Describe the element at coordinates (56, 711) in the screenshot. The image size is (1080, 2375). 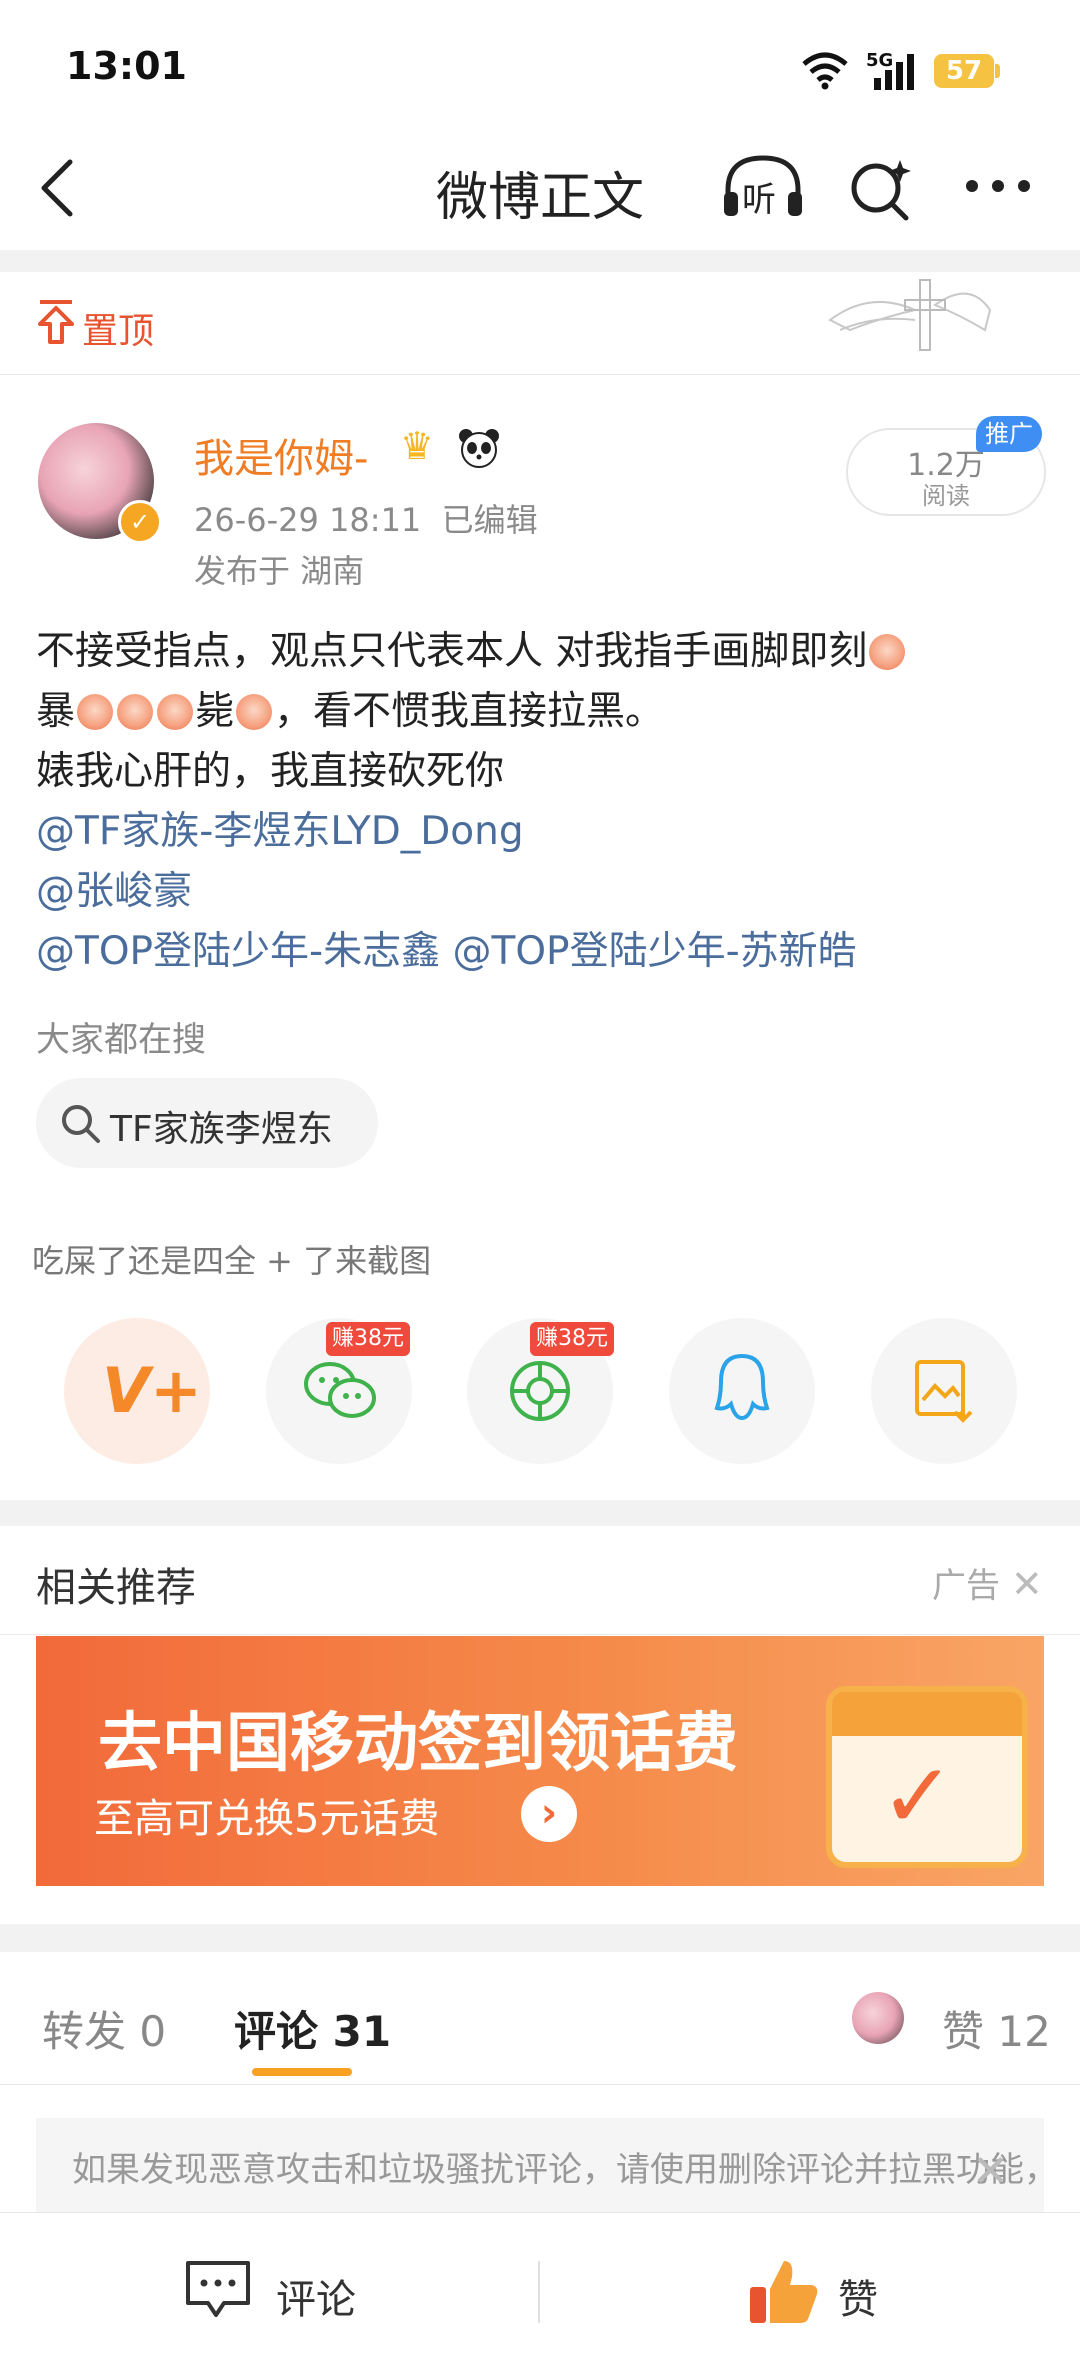
I see `post-text-segment: 暴` at that location.